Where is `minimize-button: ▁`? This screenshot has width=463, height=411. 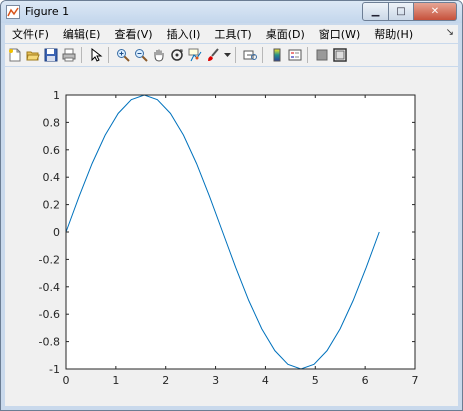
minimize-button: ▁ is located at coordinates (375, 11).